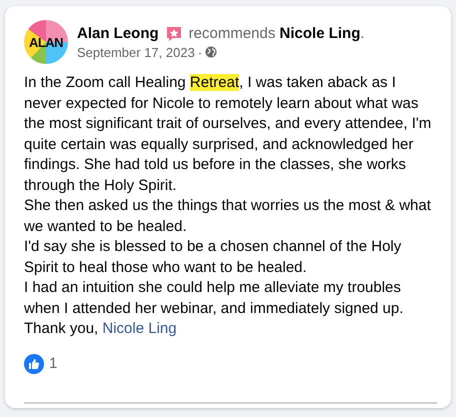 Image resolution: width=456 pixels, height=417 pixels. What do you see at coordinates (211, 52) in the screenshot?
I see `globe-icon` at bounding box center [211, 52].